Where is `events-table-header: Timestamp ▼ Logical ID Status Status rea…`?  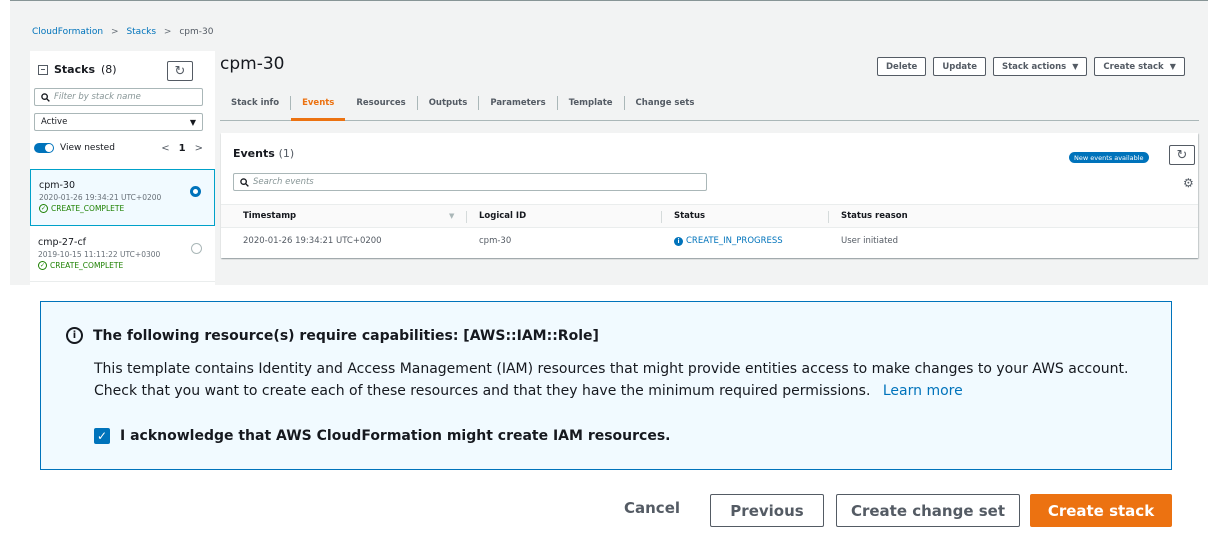
events-table-header: Timestamp ▼ Logical ID Status Status rea… is located at coordinates (709, 216).